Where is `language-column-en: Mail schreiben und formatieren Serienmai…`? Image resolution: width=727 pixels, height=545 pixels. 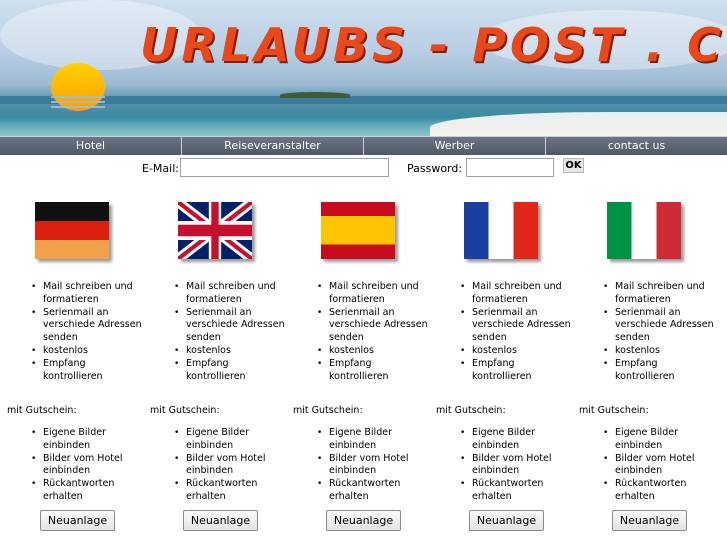
language-column-en: Mail schreiben und formatieren Serienmai… is located at coordinates (214, 370).